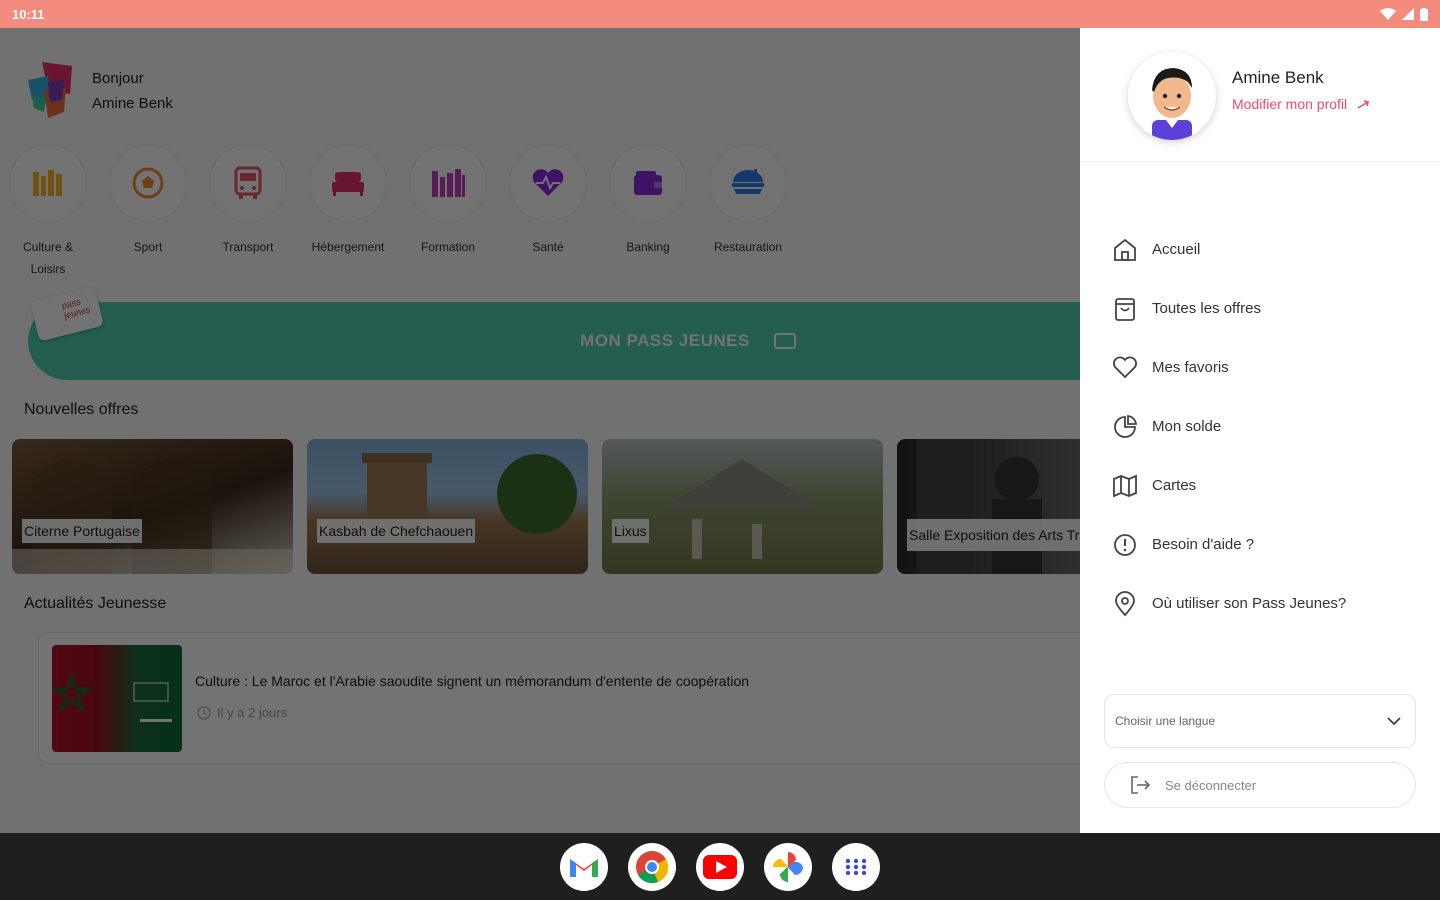 The height and width of the screenshot is (900, 1440). What do you see at coordinates (132, 103) in the screenshot?
I see `user-name: Amine Benk` at bounding box center [132, 103].